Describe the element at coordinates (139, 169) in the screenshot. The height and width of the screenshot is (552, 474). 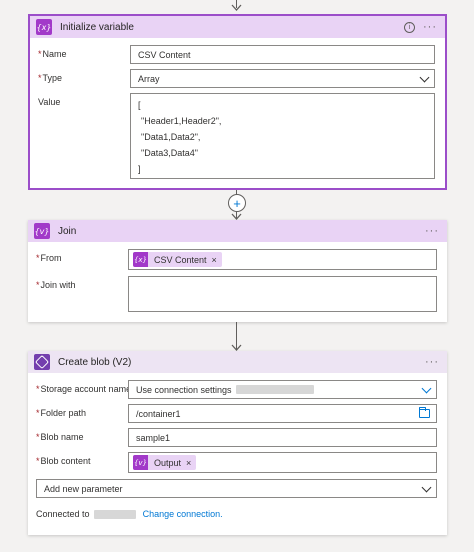
I see `value-line: ]` at that location.